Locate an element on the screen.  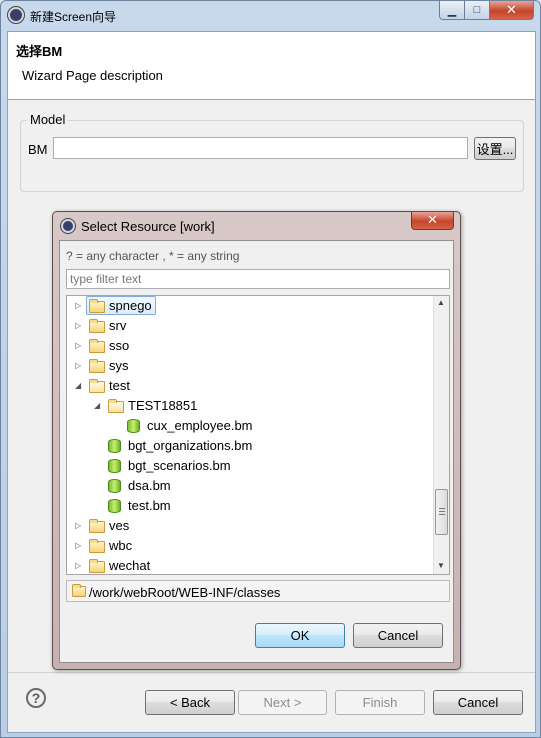
tree-file-row: bgt_organizations.bm is located at coordinates (250, 446).